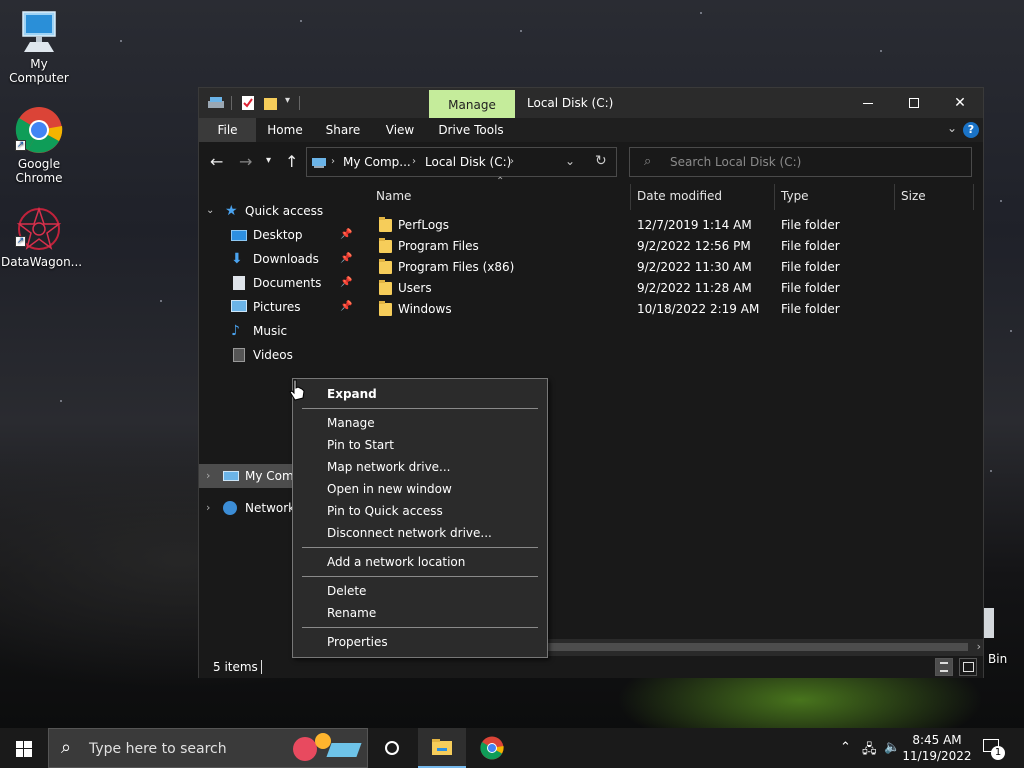 The width and height of the screenshot is (1024, 768). I want to click on taskbar-clock: 8:45 AM 11/19/2022, so click(937, 748).